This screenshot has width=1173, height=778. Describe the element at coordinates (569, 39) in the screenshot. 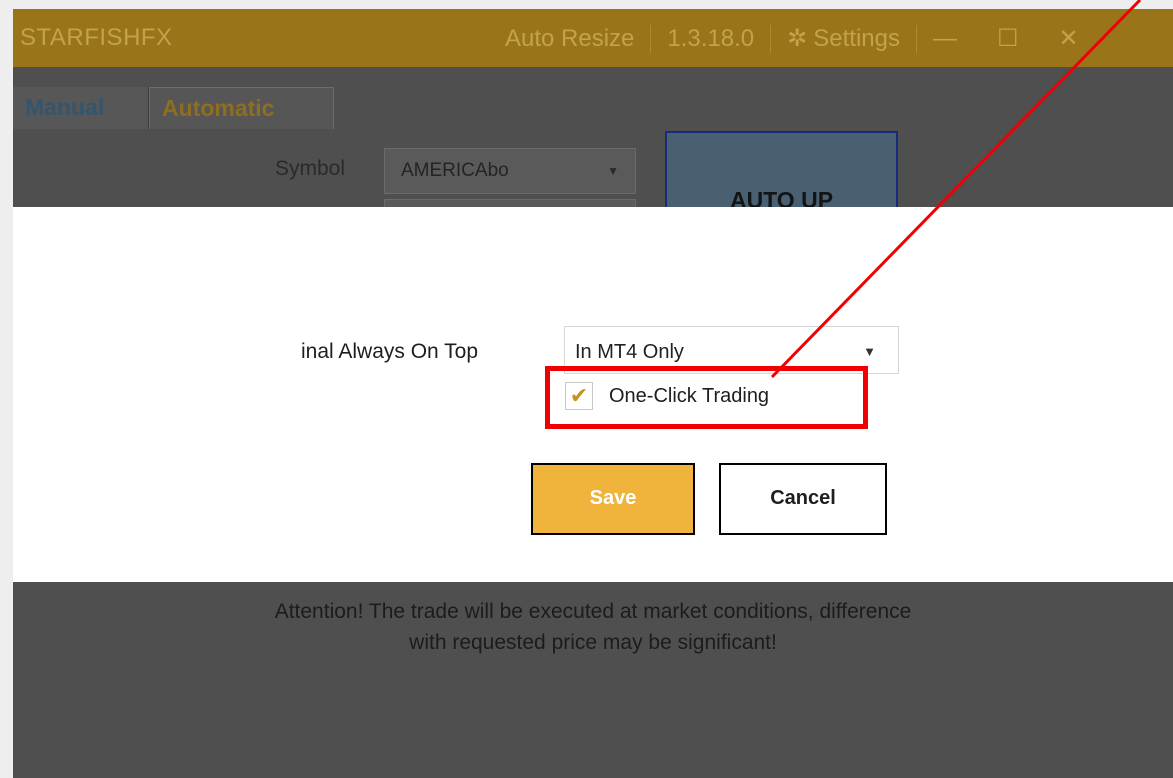

I see `auto-resize-button: Auto Resize` at that location.